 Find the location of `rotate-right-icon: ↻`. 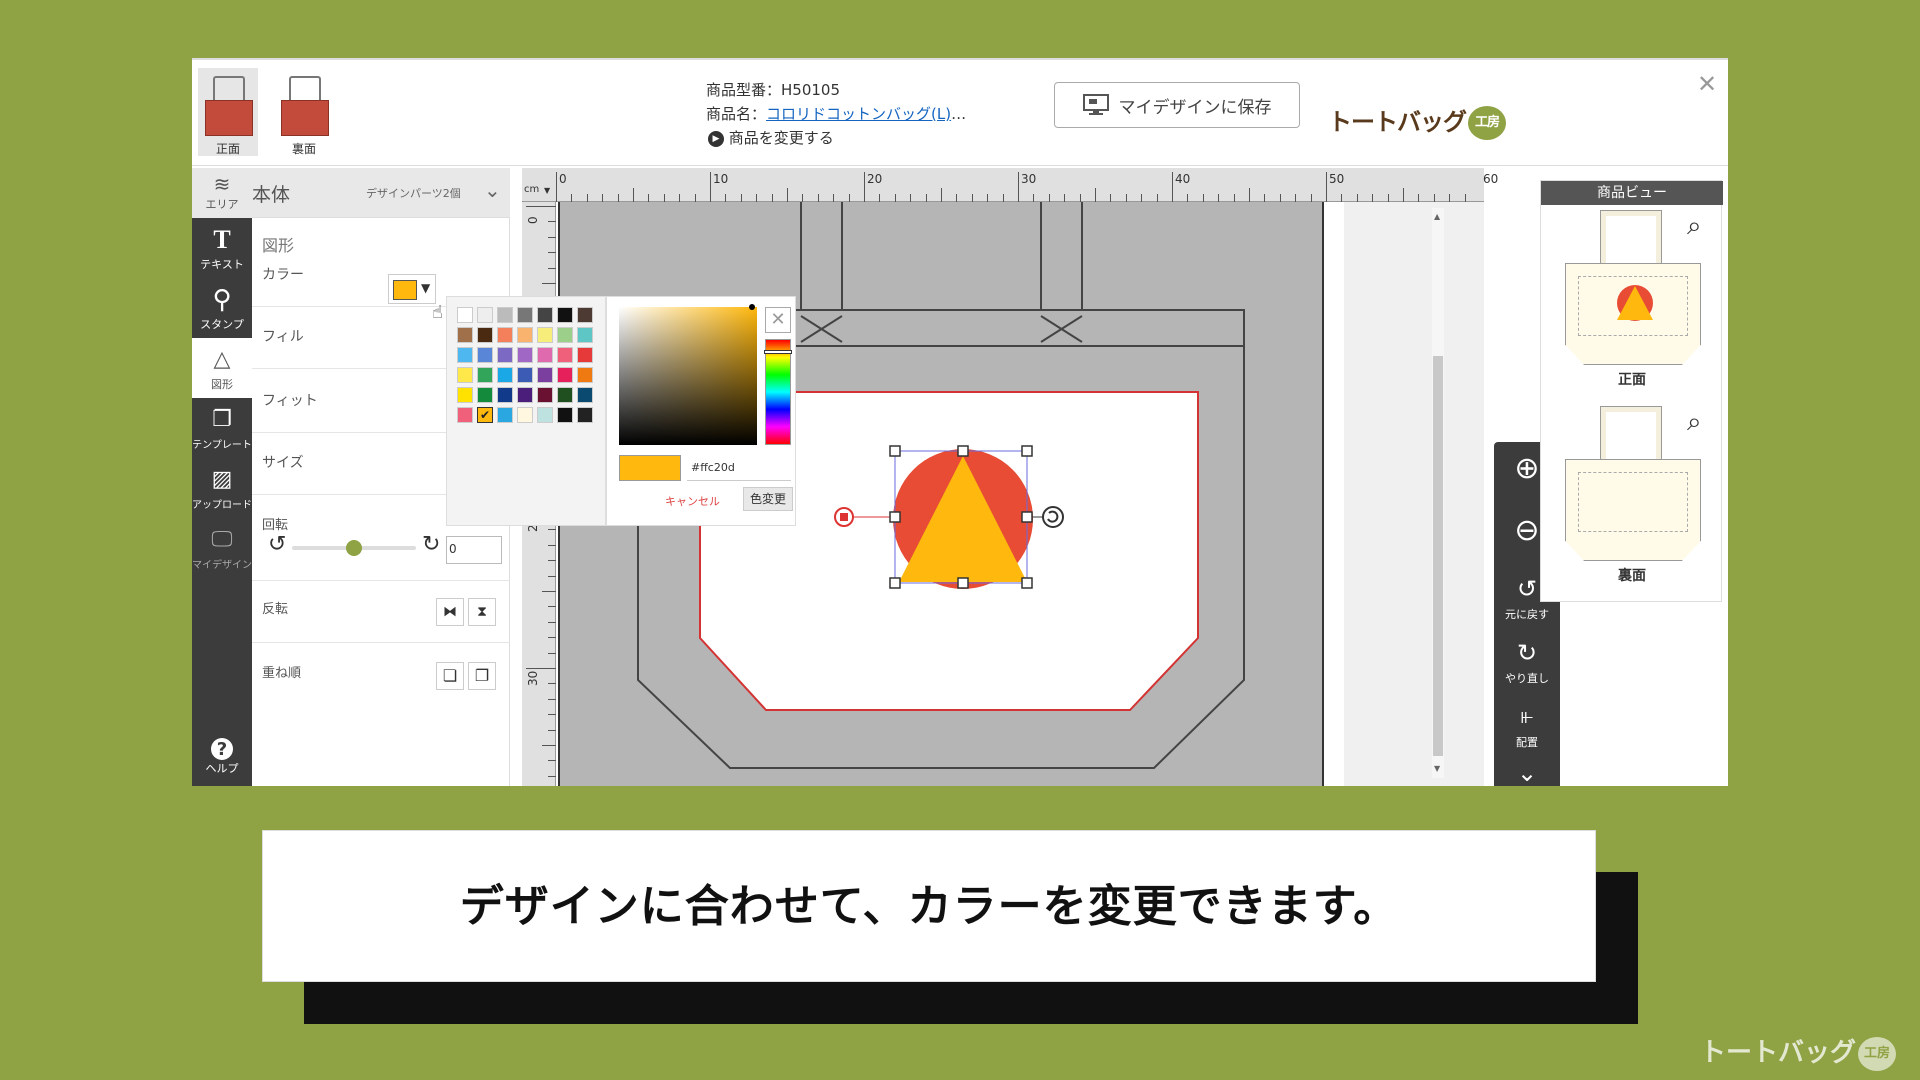

rotate-right-icon: ↻ is located at coordinates (431, 544).